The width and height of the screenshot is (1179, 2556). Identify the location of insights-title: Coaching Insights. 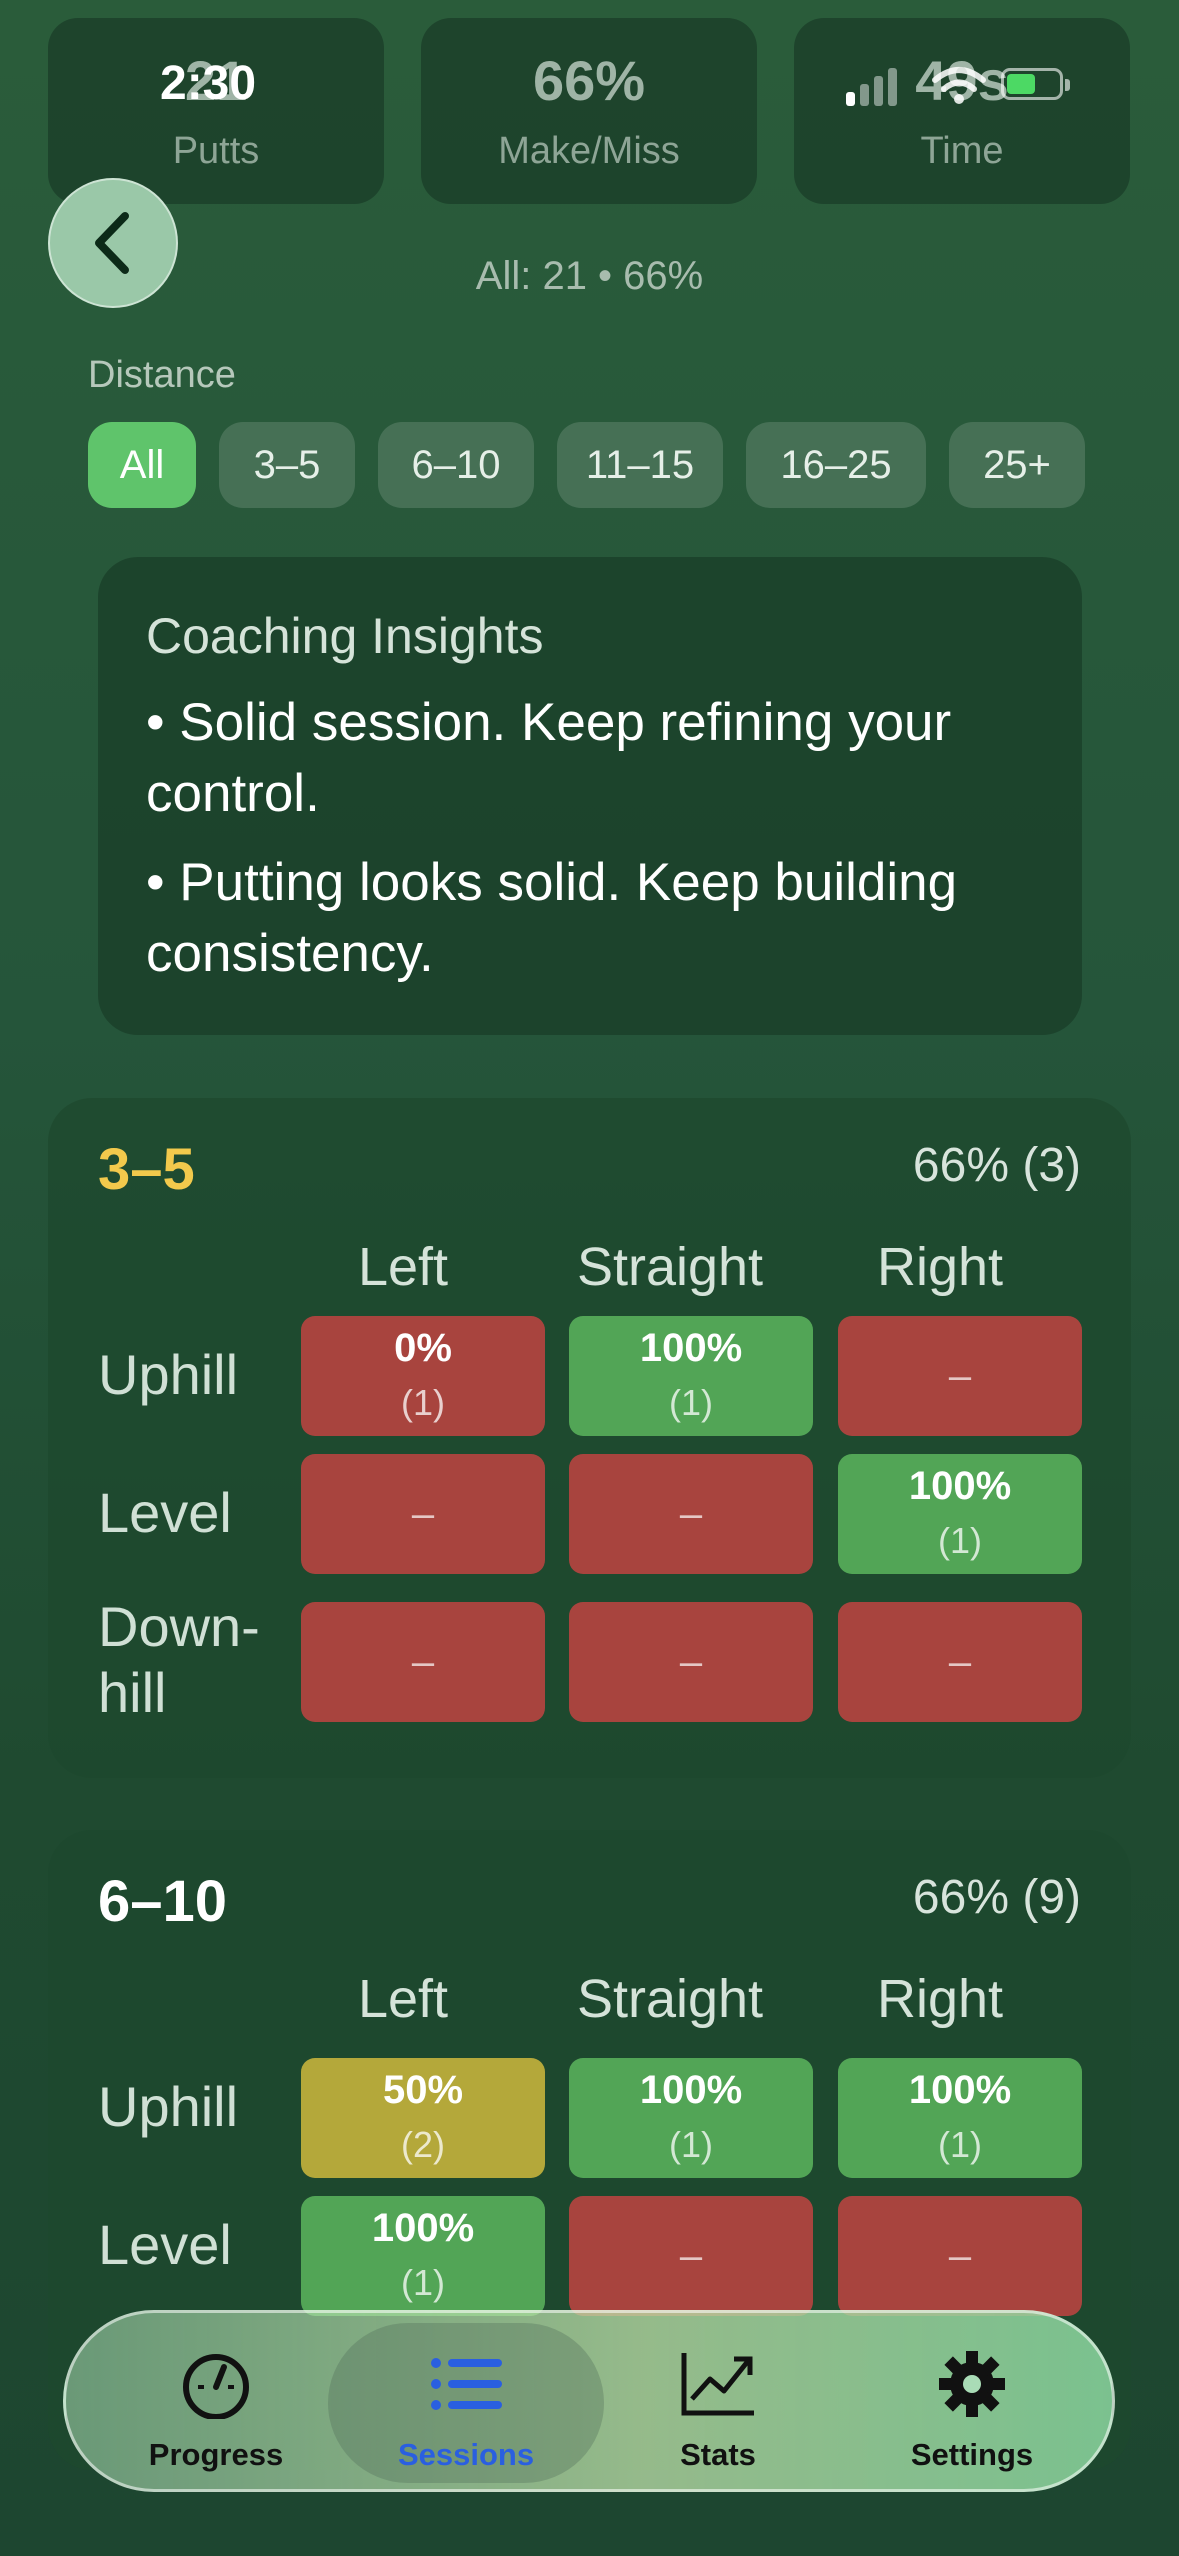
(345, 636).